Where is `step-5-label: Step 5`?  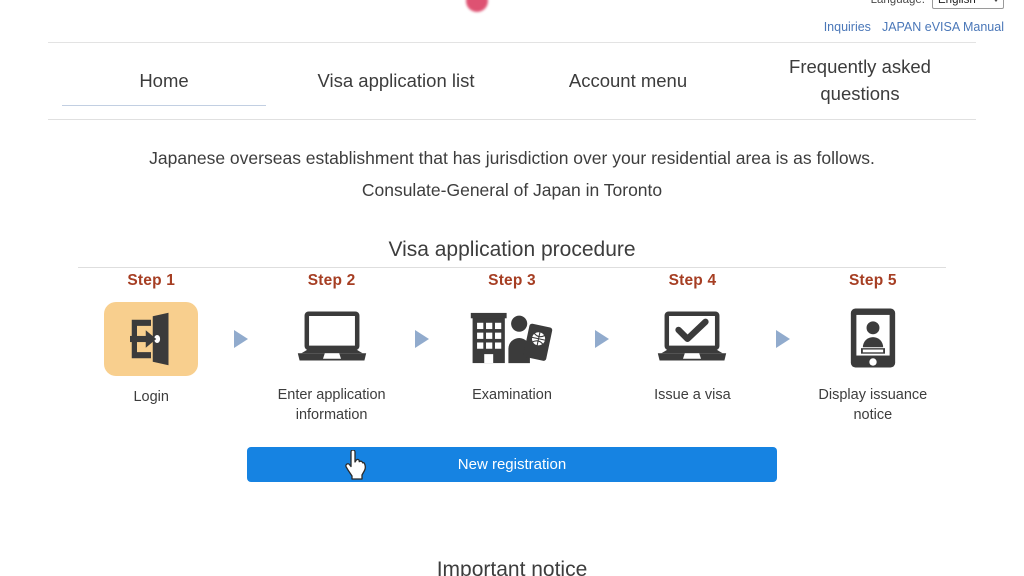
step-5-label: Step 5 is located at coordinates (872, 280).